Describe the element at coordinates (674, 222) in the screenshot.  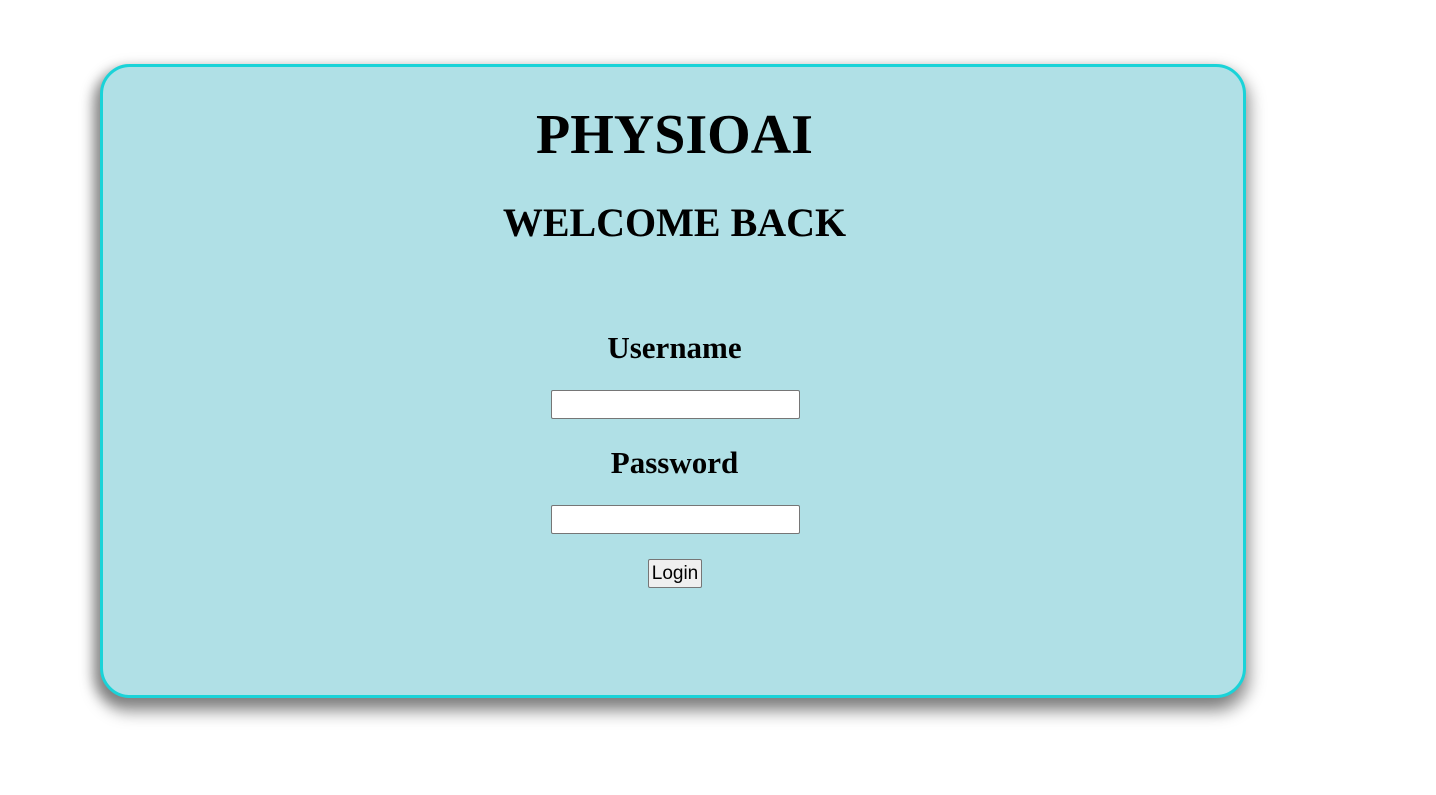
I see `welcome-heading: WELCOME BACK` at that location.